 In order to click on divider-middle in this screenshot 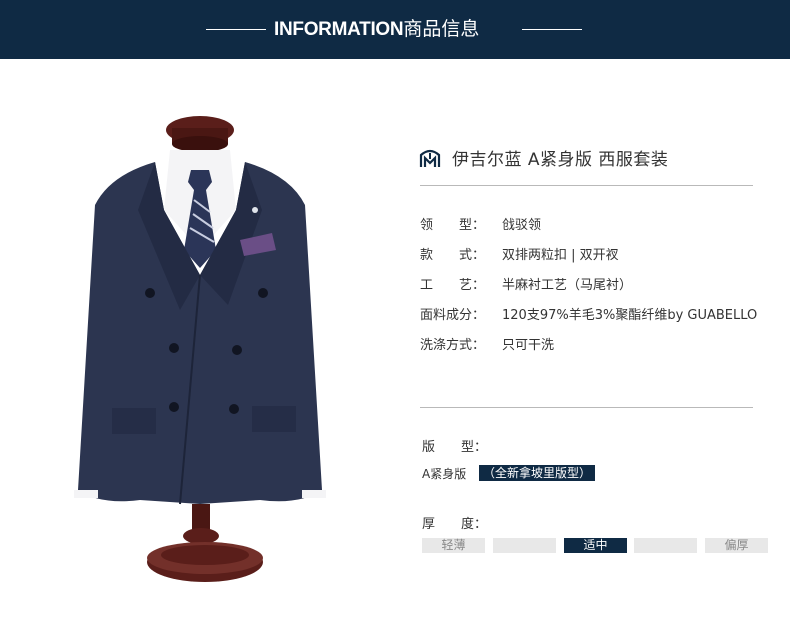, I will do `click(586, 407)`.